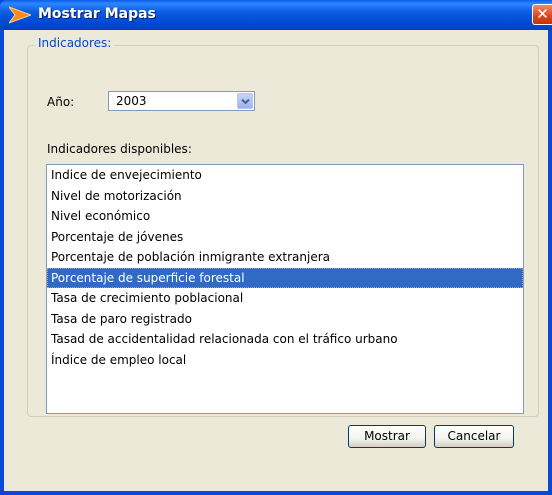 The width and height of the screenshot is (552, 495). What do you see at coordinates (285, 298) in the screenshot?
I see `list-item: Tasa de crecimiento poblacional` at bounding box center [285, 298].